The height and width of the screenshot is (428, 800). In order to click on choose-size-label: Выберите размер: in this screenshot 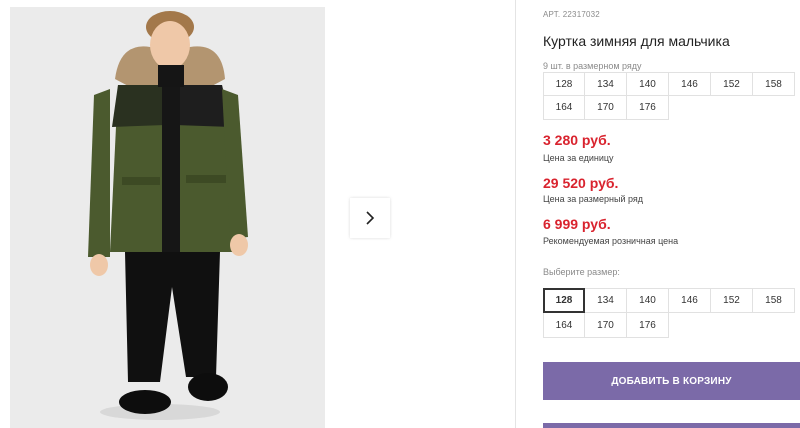, I will do `click(581, 272)`.